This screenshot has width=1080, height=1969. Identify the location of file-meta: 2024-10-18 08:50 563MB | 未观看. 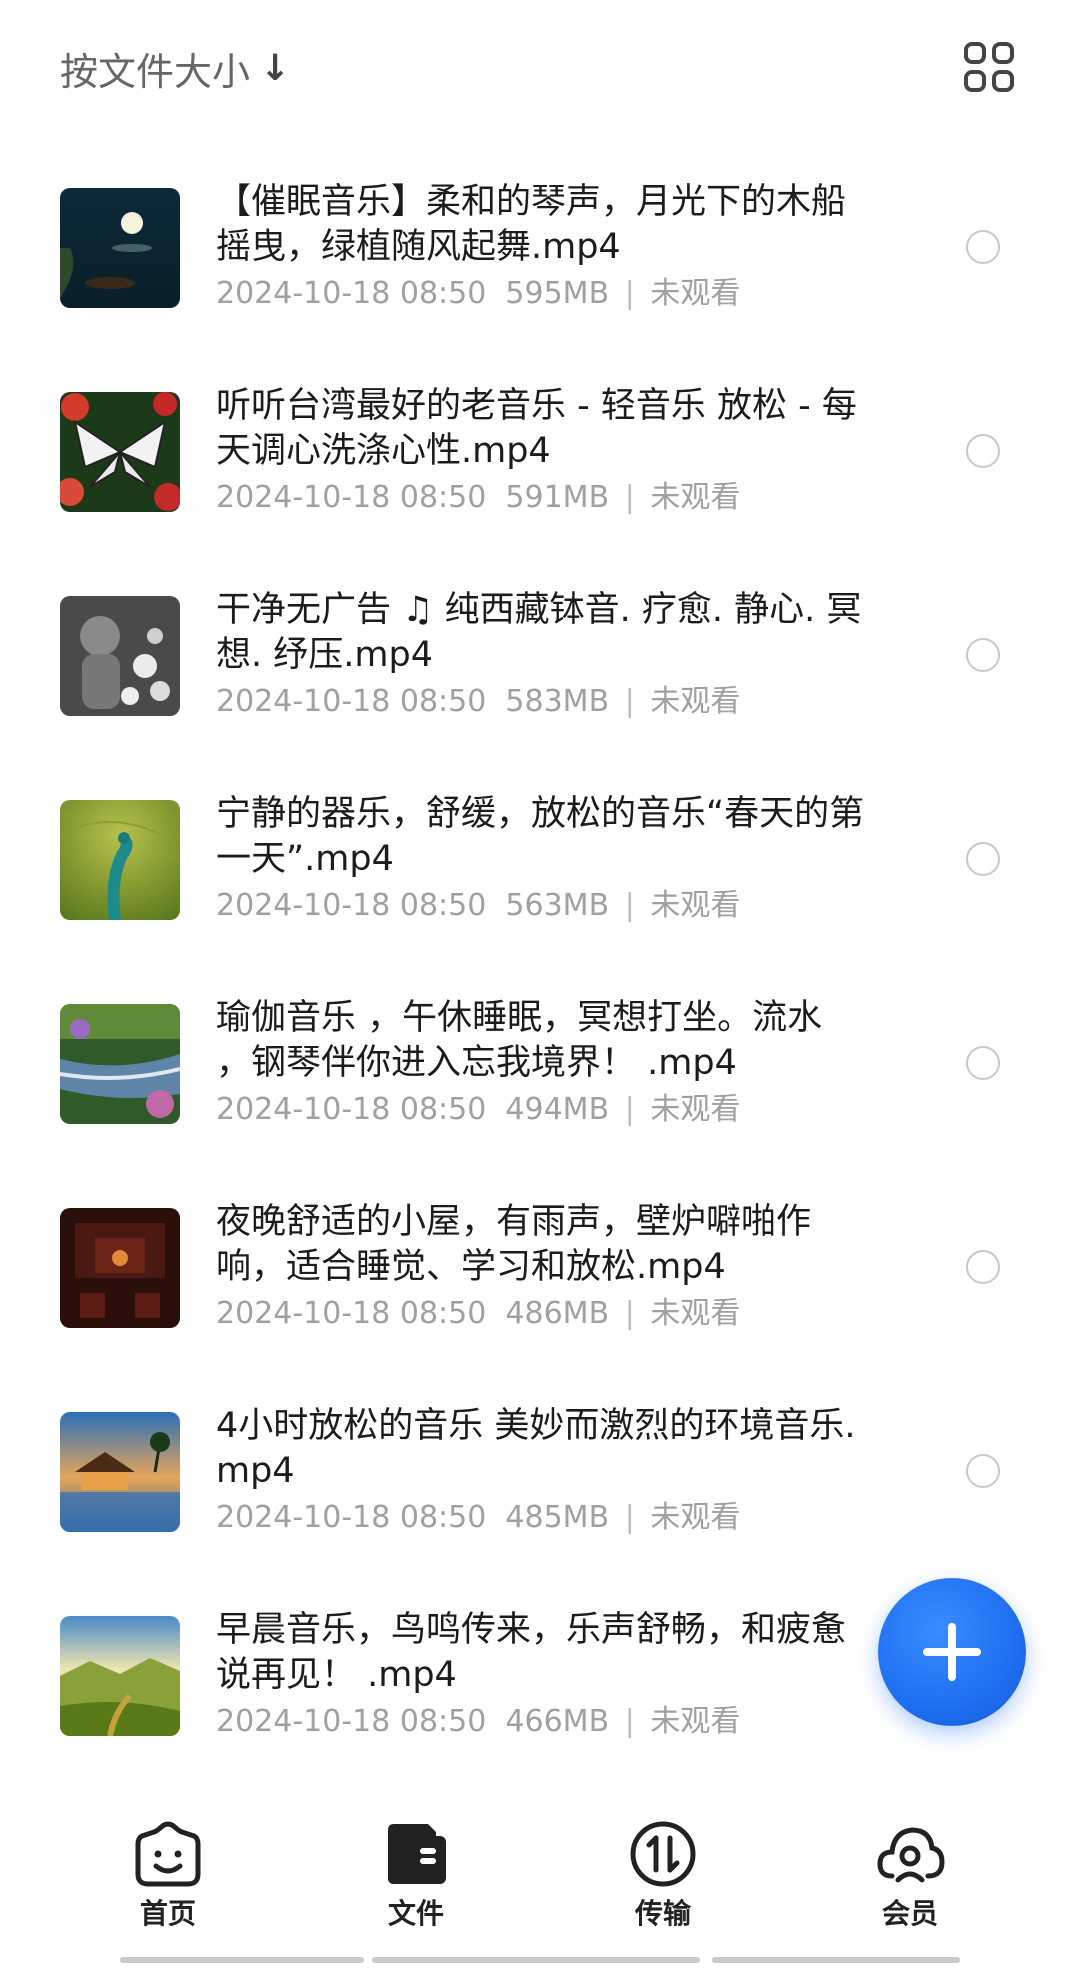
(541, 906).